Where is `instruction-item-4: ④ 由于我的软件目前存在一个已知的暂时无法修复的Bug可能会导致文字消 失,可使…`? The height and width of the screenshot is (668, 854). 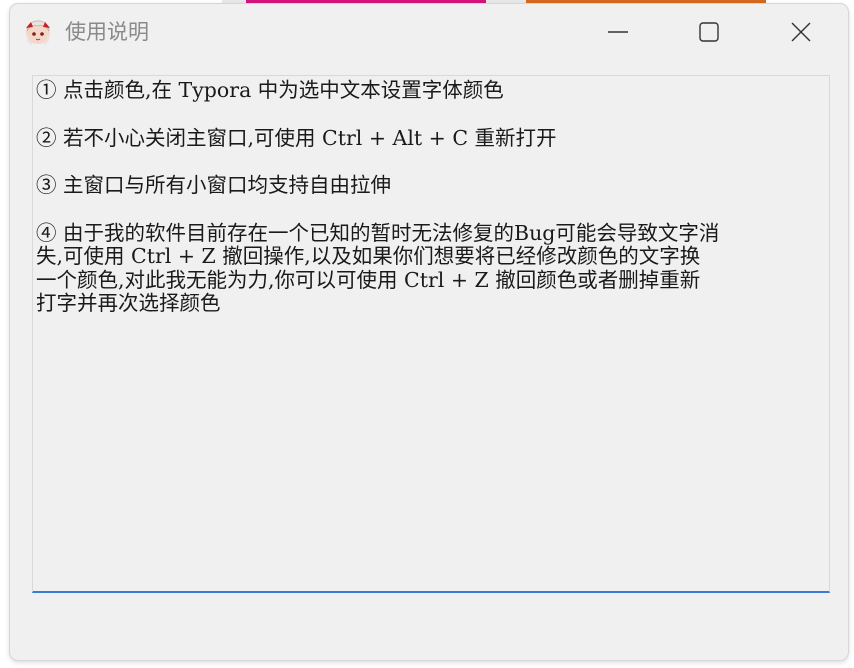
instruction-item-4: ④ 由于我的软件目前存在一个已知的暂时无法修复的Bug可能会导致文字消 失,可使… is located at coordinates (432, 268).